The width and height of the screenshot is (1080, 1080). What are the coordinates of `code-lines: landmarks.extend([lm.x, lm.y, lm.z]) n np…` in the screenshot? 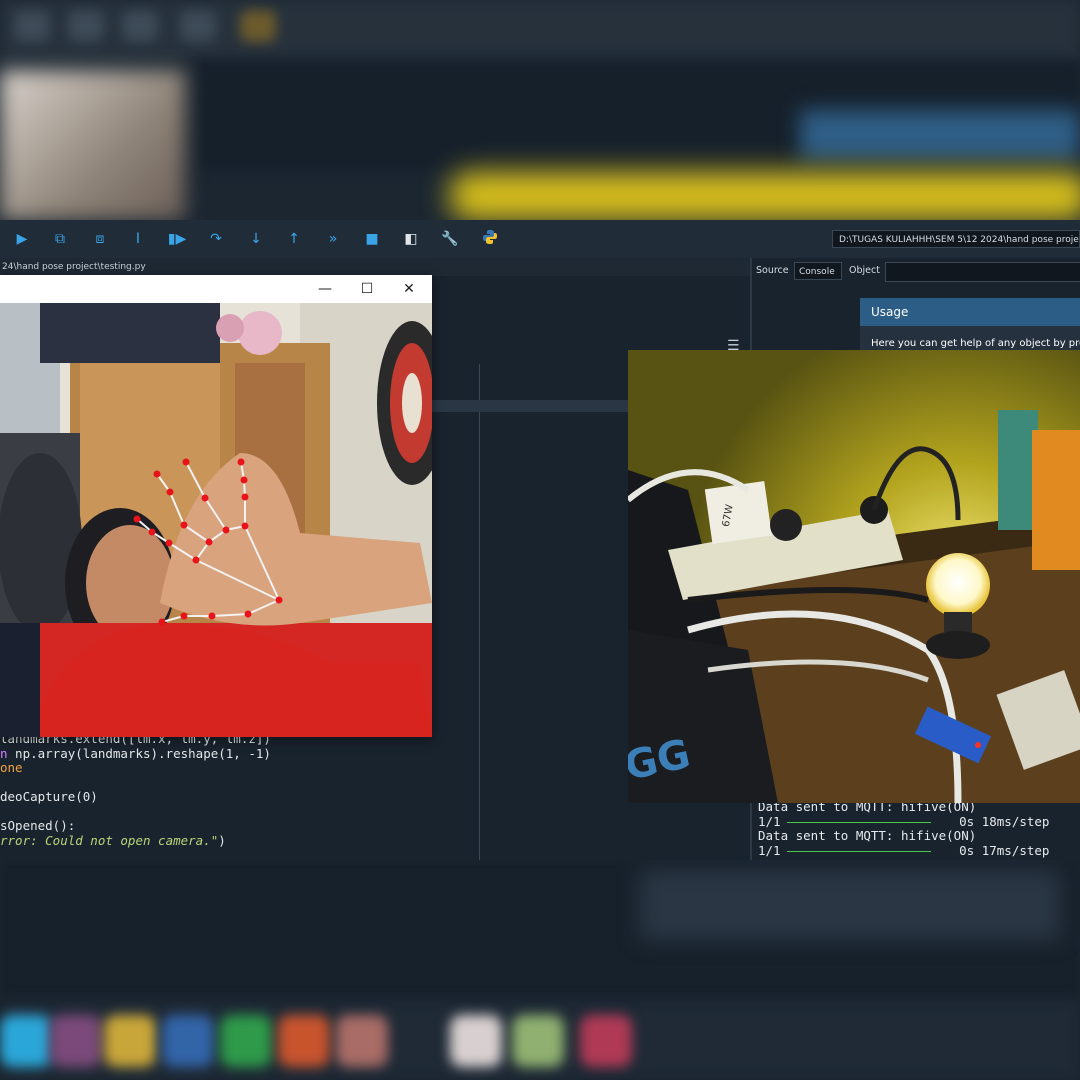 It's located at (135, 789).